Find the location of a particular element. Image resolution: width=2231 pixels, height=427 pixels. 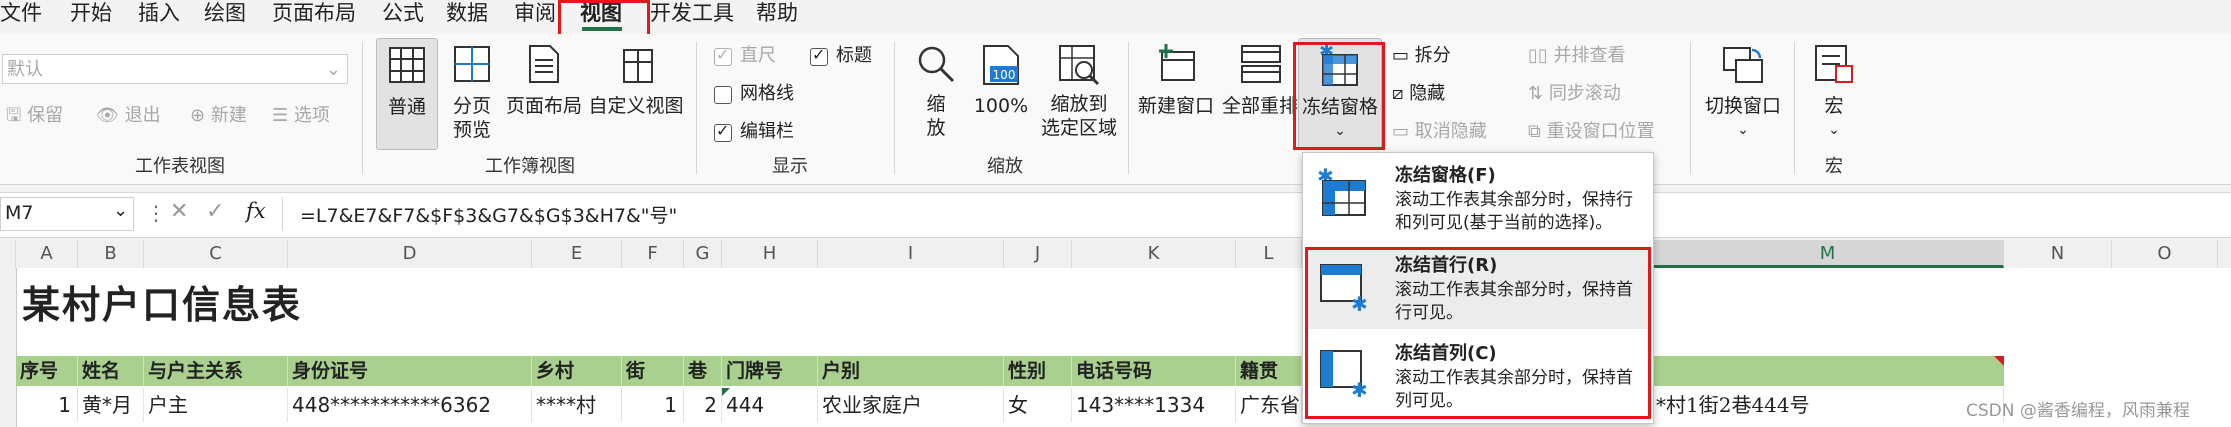

header-cell: 门牌号 is located at coordinates (770, 371).